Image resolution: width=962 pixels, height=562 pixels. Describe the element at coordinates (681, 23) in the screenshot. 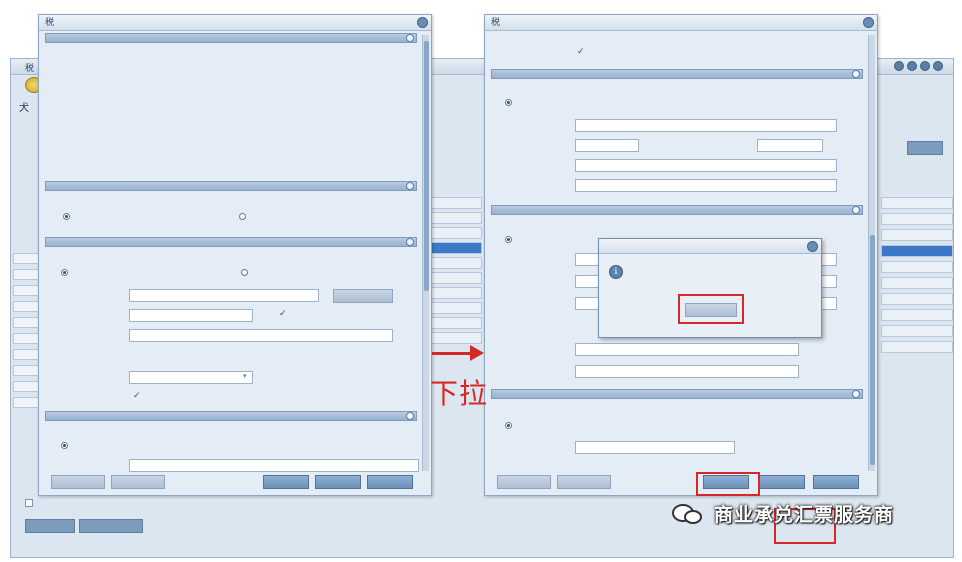

I see `right-dialog-title: 税` at that location.